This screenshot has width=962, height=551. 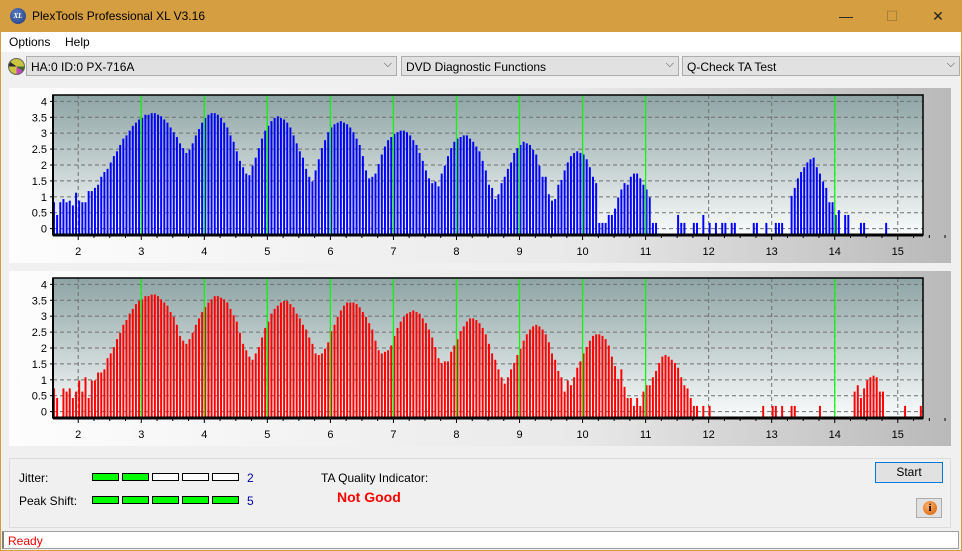 What do you see at coordinates (846, 16) in the screenshot?
I see `minimize-button: —` at bounding box center [846, 16].